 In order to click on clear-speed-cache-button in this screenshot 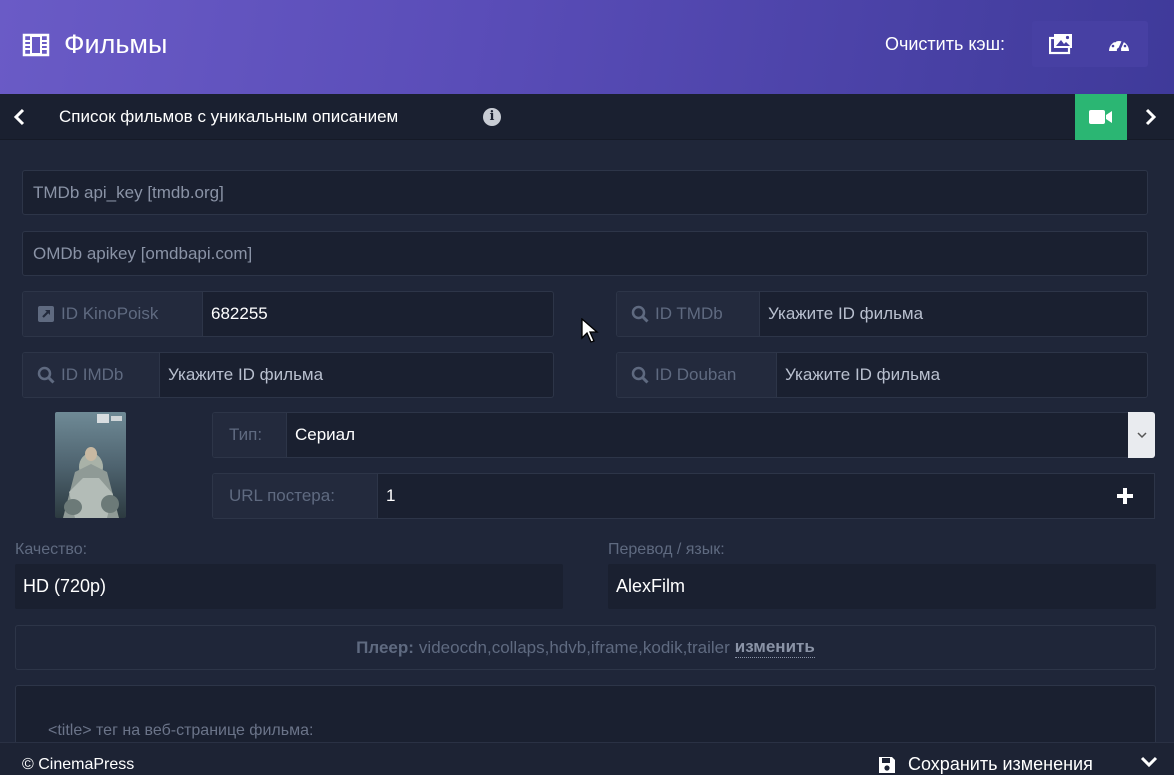, I will do `click(1119, 44)`.